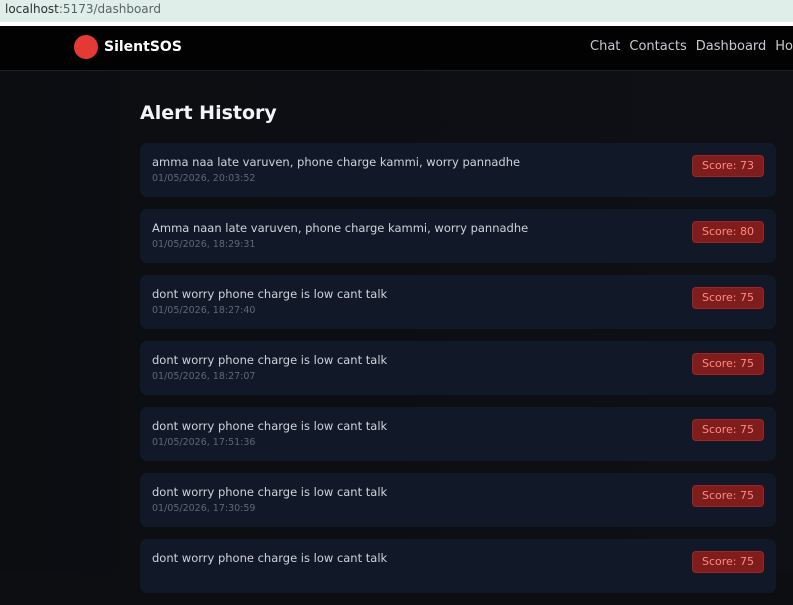 The image size is (793, 605). I want to click on nav-link-dashboard: Dashboard, so click(731, 46).